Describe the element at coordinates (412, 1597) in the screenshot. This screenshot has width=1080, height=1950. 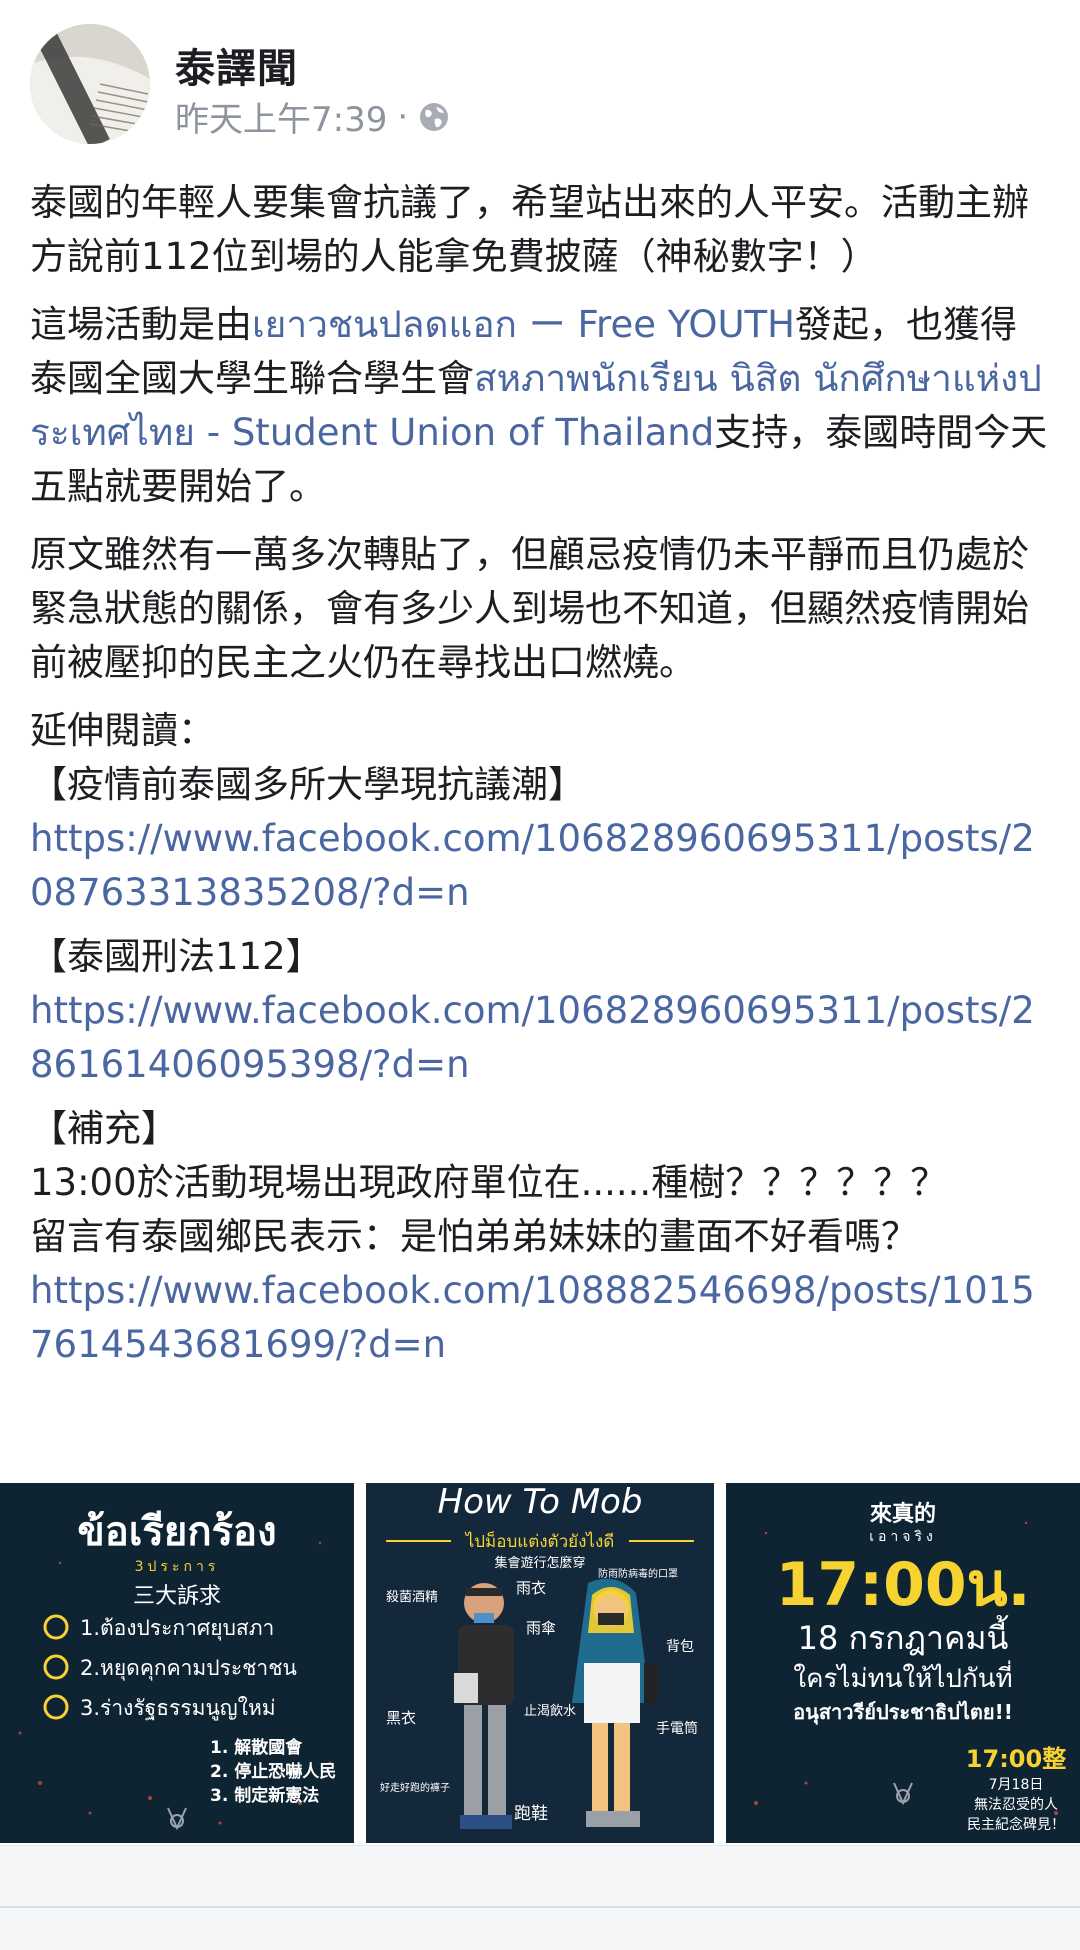
I see `label-sanitizer: 殺菌酒精` at that location.